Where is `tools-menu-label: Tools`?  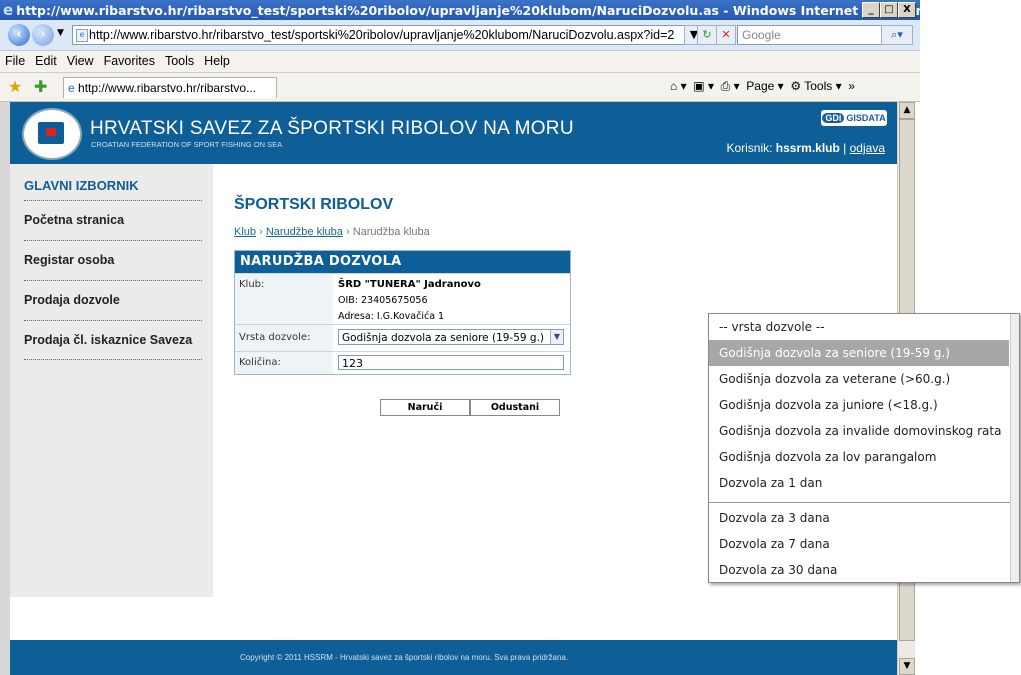
tools-menu-label: Tools is located at coordinates (818, 86).